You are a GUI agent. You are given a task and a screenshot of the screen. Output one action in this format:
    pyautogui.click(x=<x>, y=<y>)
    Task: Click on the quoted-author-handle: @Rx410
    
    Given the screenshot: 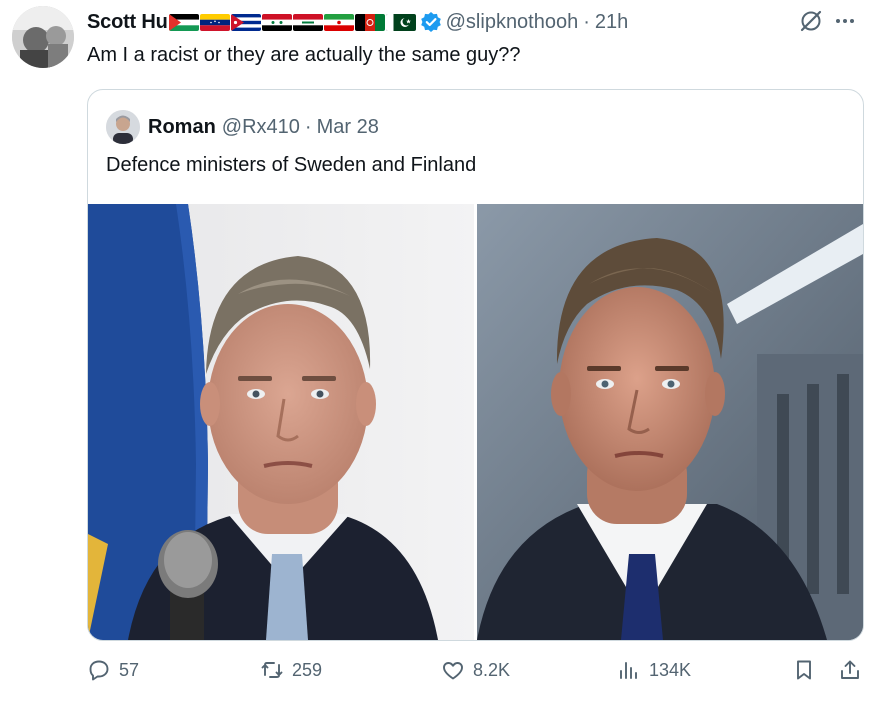 What is the action you would take?
    pyautogui.click(x=261, y=127)
    